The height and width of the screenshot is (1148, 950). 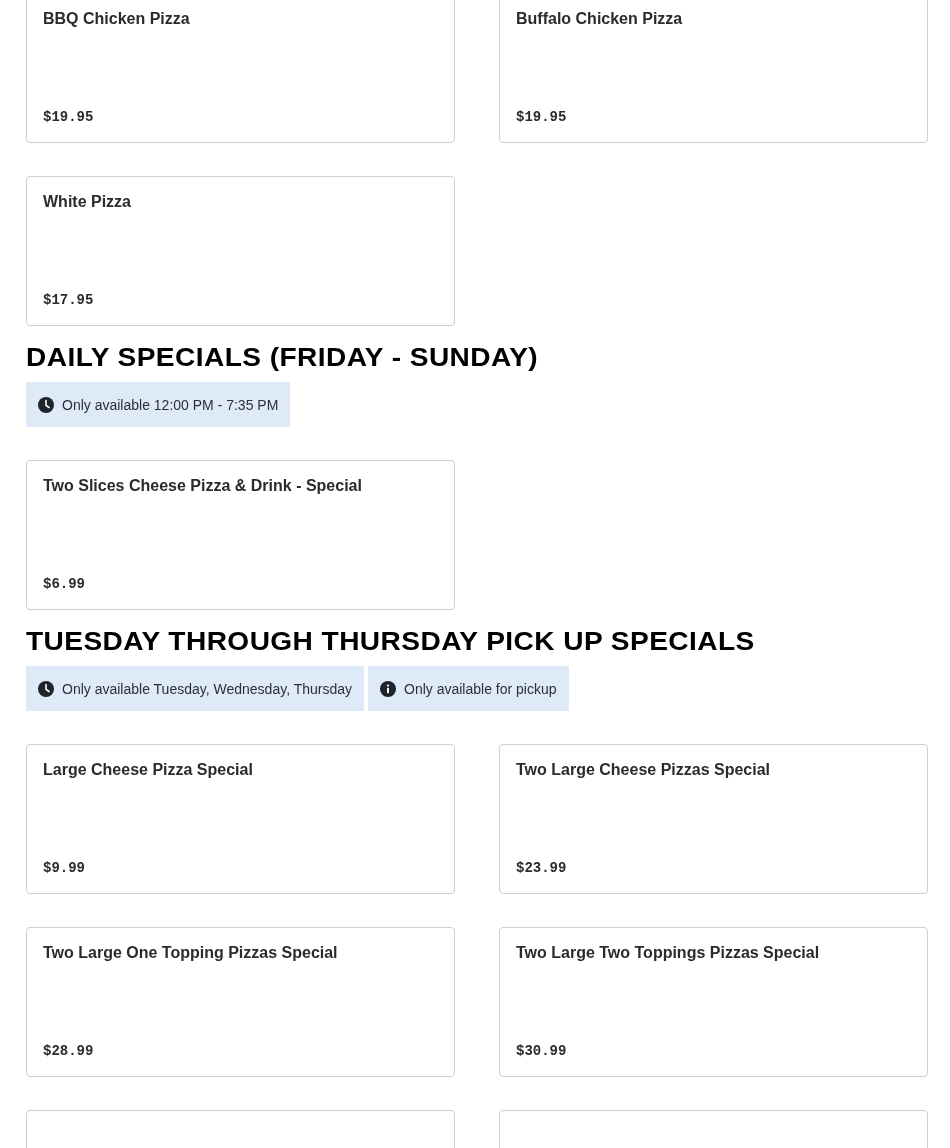 I want to click on item-name: Buffalo Chicken Pizza, so click(x=600, y=19).